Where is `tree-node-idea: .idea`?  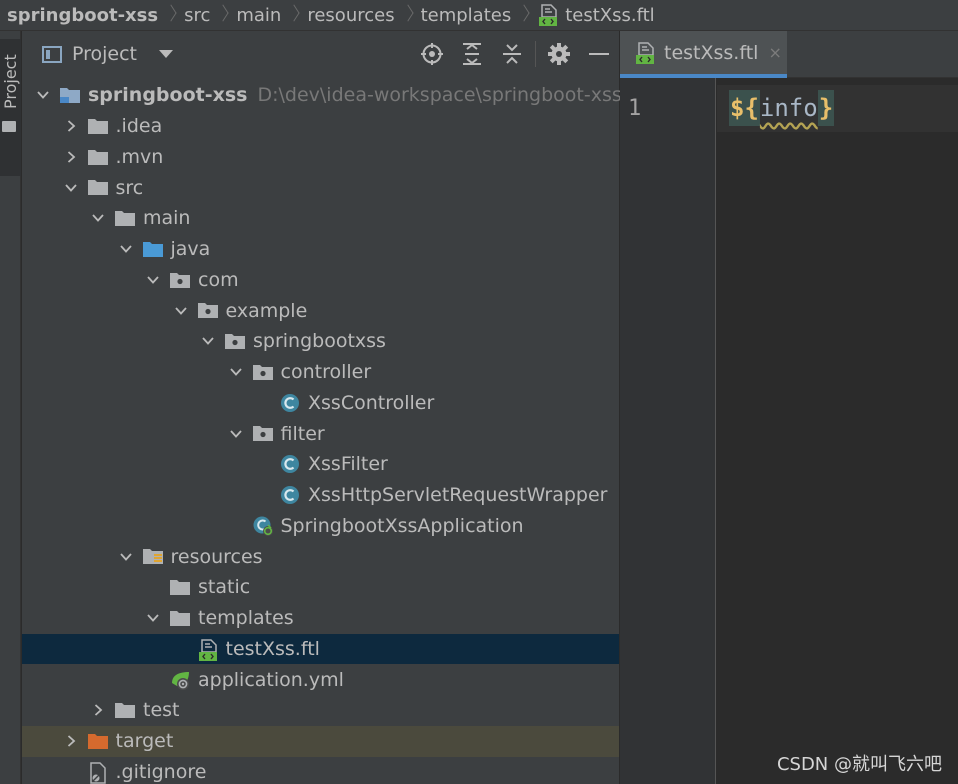
tree-node-idea: .idea is located at coordinates (320, 126).